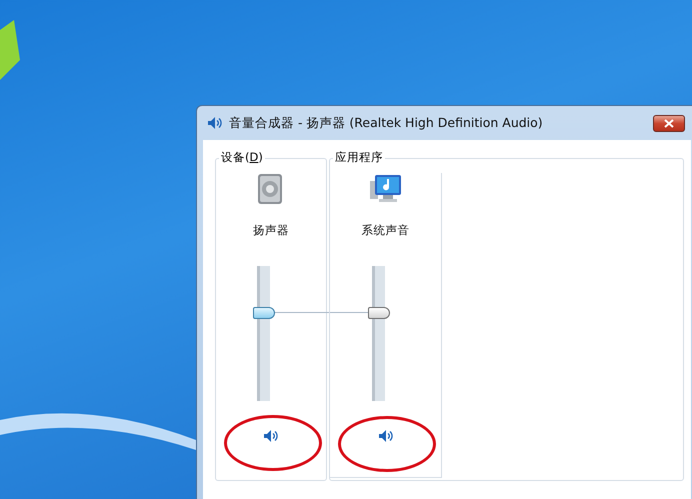 Image resolution: width=692 pixels, height=499 pixels. What do you see at coordinates (386, 230) in the screenshot?
I see `channel-name: 系统声音` at bounding box center [386, 230].